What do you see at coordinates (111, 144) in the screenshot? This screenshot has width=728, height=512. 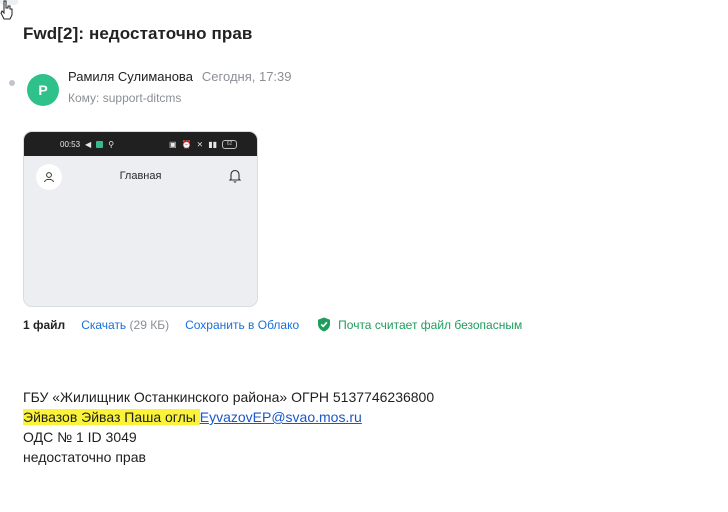 I see `search-icon: ⚲` at bounding box center [111, 144].